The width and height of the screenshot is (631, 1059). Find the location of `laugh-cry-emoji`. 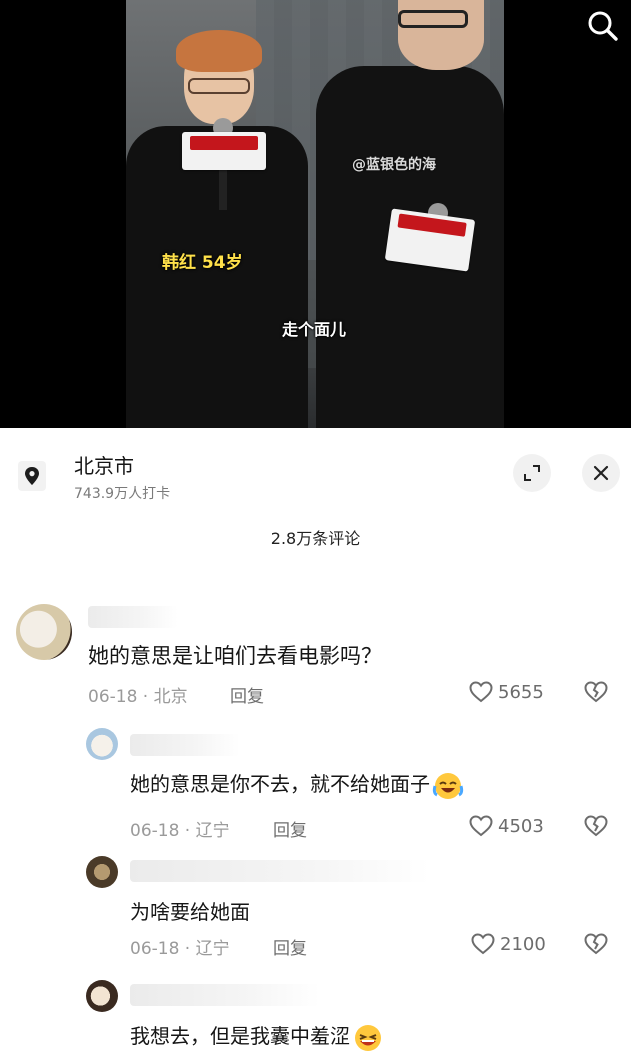

laugh-cry-emoji is located at coordinates (448, 785).